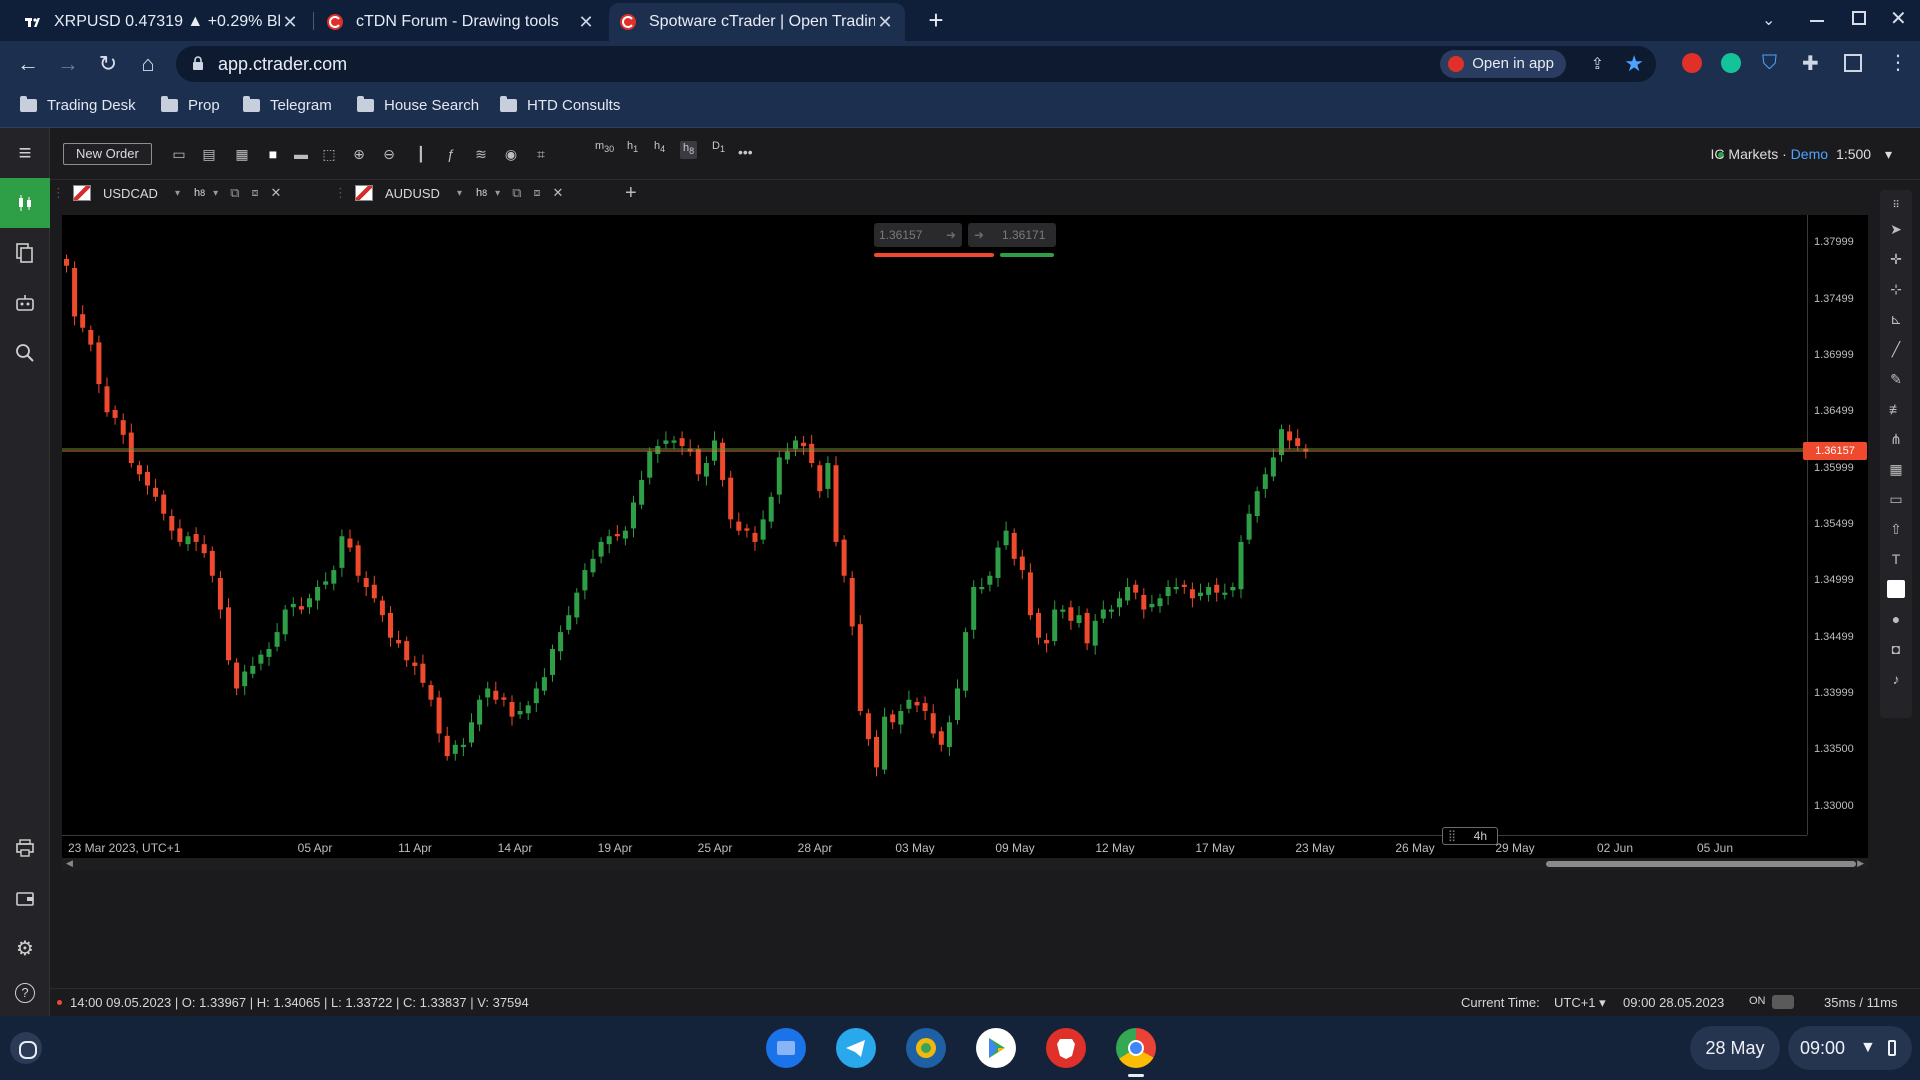 This screenshot has width=1920, height=1080. What do you see at coordinates (26, 1048) in the screenshot?
I see `launcher-icon` at bounding box center [26, 1048].